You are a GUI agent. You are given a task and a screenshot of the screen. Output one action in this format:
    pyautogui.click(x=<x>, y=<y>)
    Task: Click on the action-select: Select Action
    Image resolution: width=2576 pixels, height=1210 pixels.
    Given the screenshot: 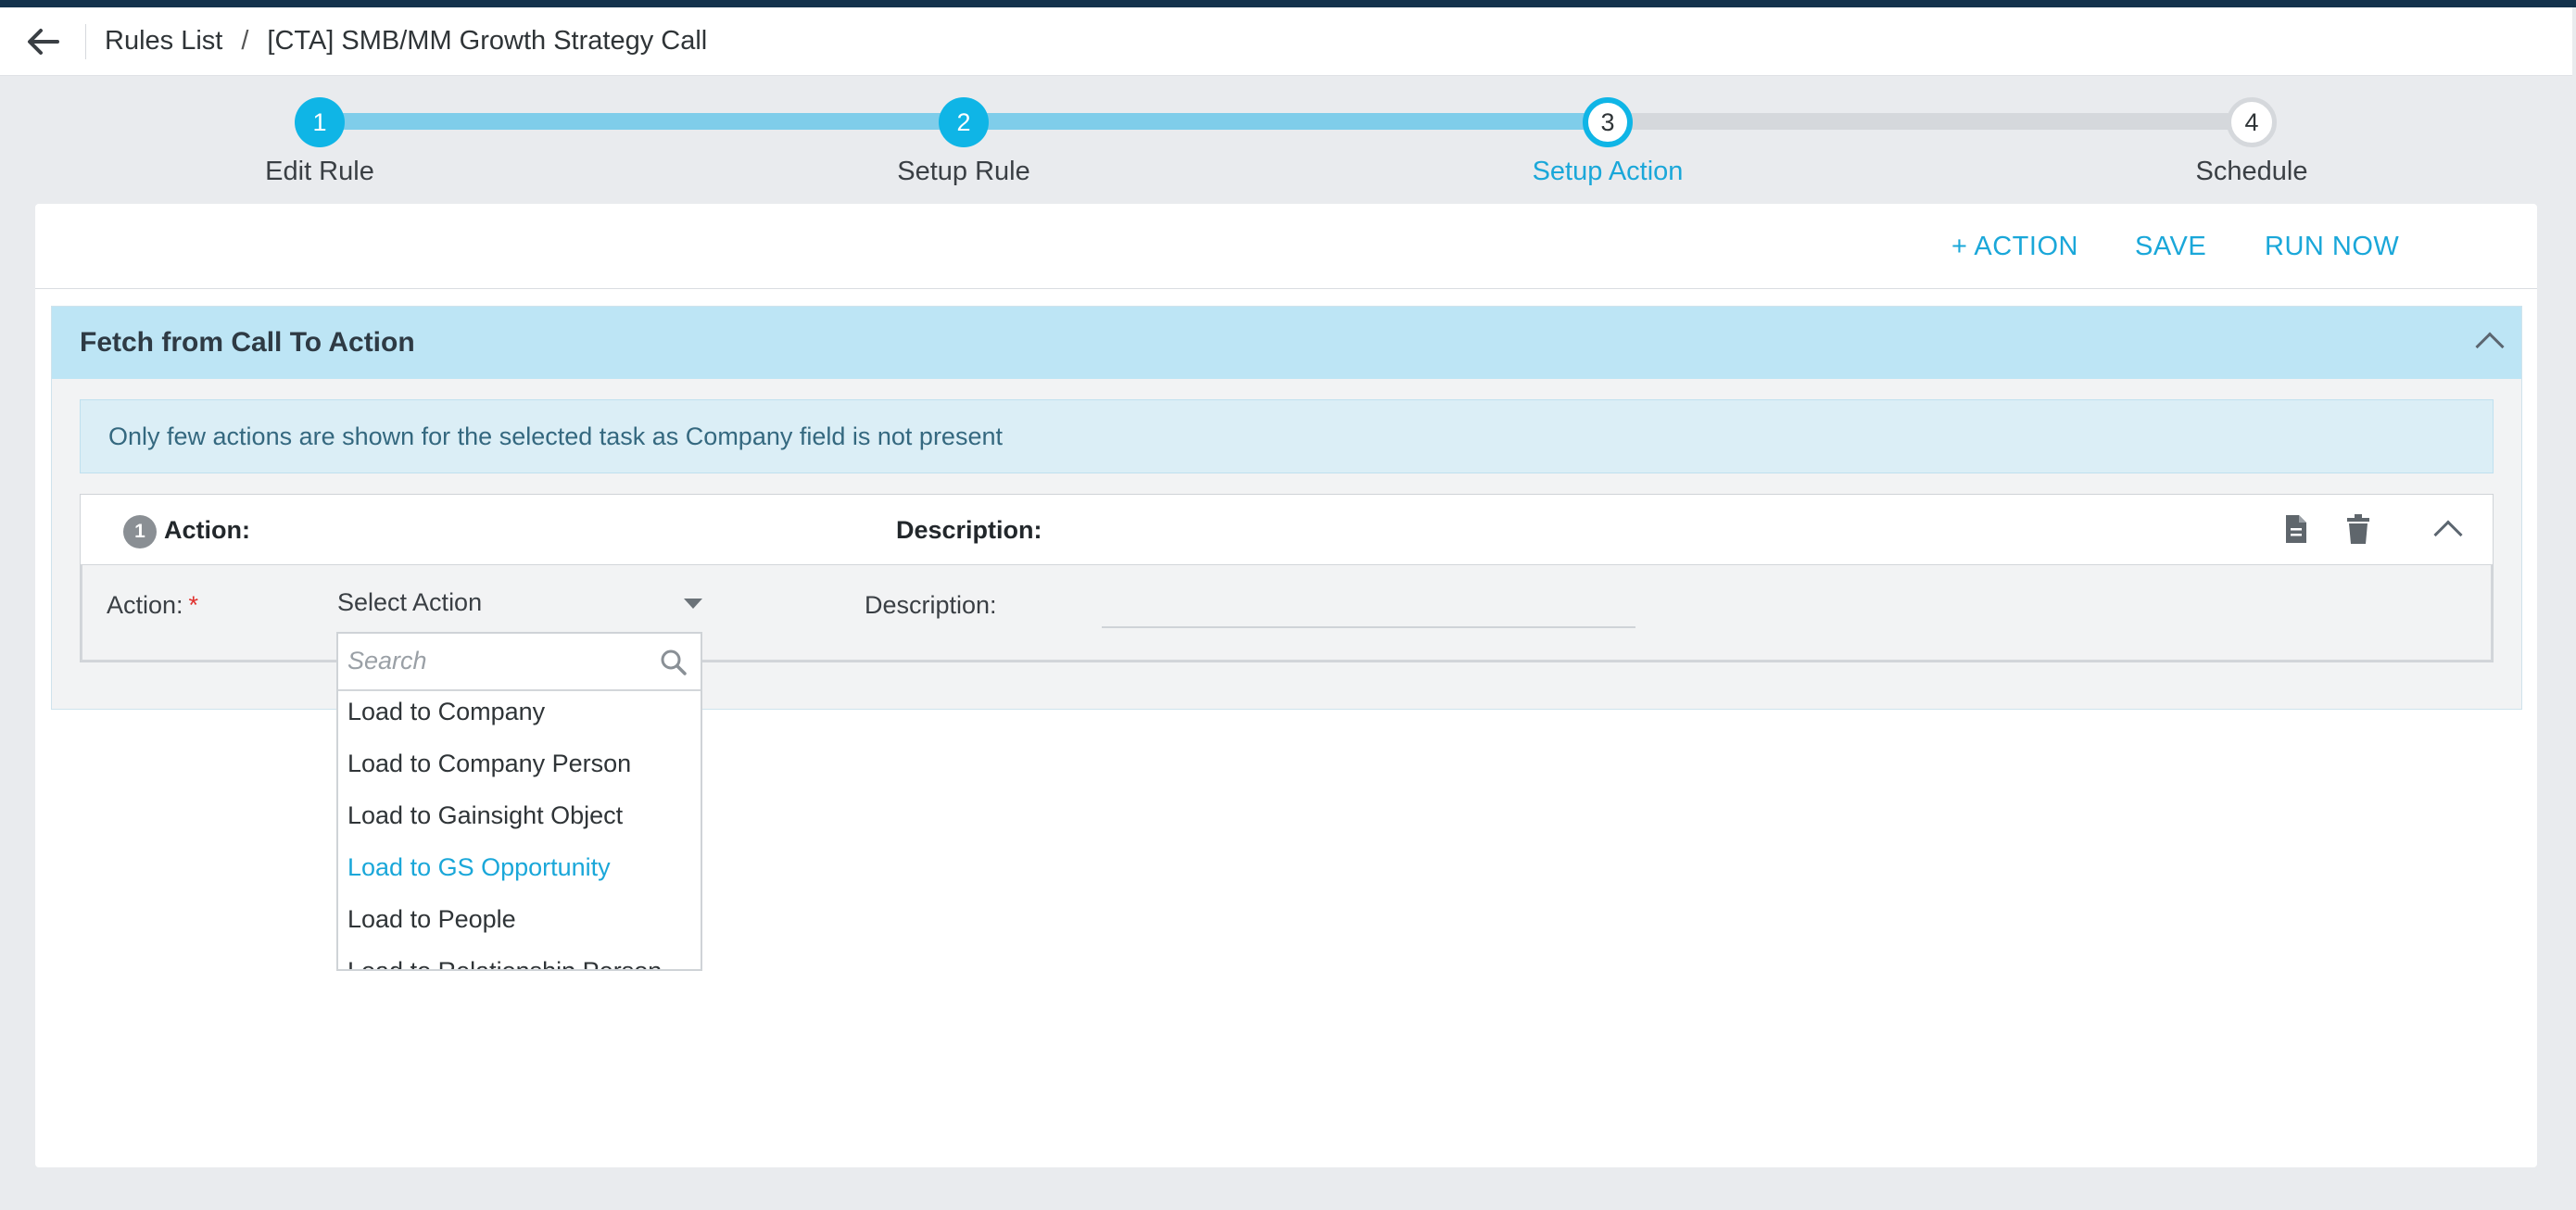 What is the action you would take?
    pyautogui.click(x=522, y=602)
    